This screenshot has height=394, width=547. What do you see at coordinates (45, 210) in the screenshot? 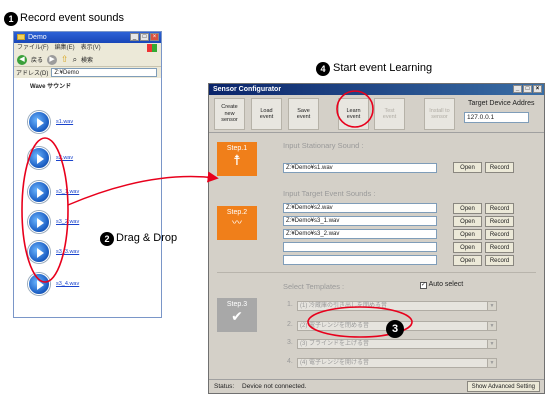
I see `file-selection-highlight` at bounding box center [45, 210].